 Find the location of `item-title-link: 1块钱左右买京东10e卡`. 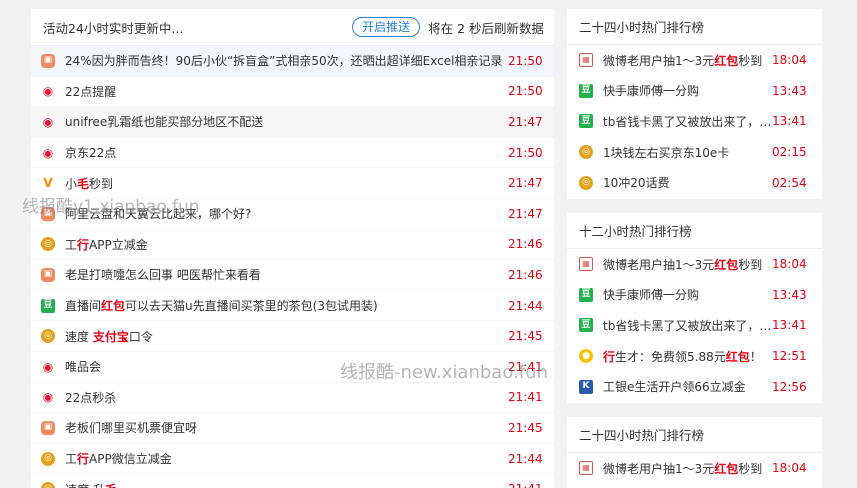

item-title-link: 1块钱左右买京东10e卡 is located at coordinates (687, 152).